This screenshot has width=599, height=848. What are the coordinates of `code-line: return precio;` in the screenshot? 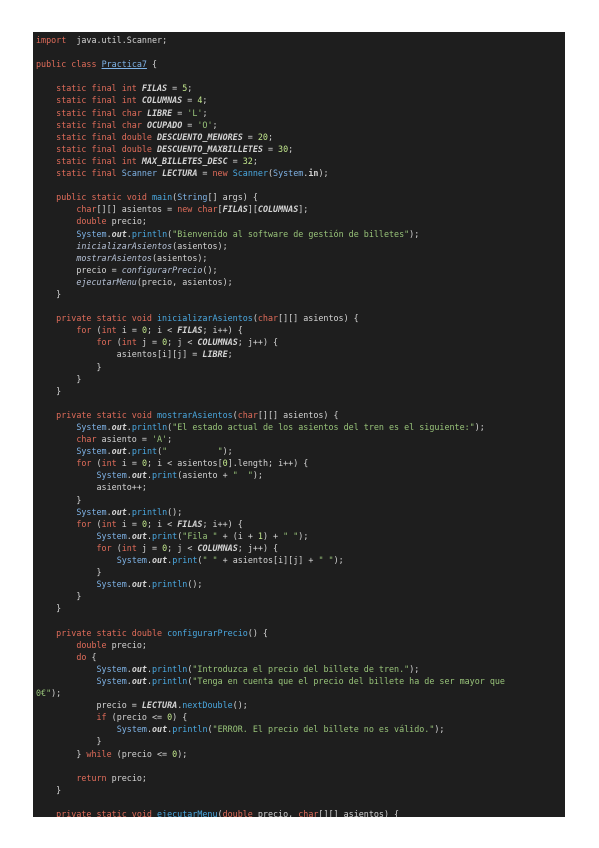 It's located at (299, 778).